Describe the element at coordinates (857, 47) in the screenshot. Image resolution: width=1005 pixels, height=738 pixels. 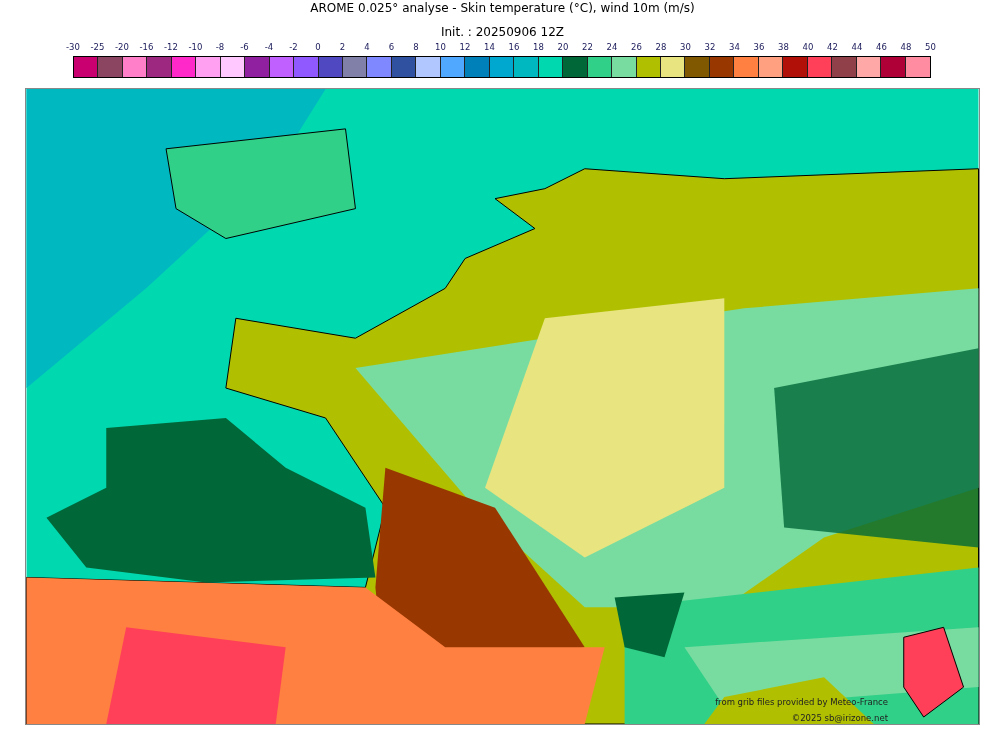
I see `colorbar-label: 44` at that location.